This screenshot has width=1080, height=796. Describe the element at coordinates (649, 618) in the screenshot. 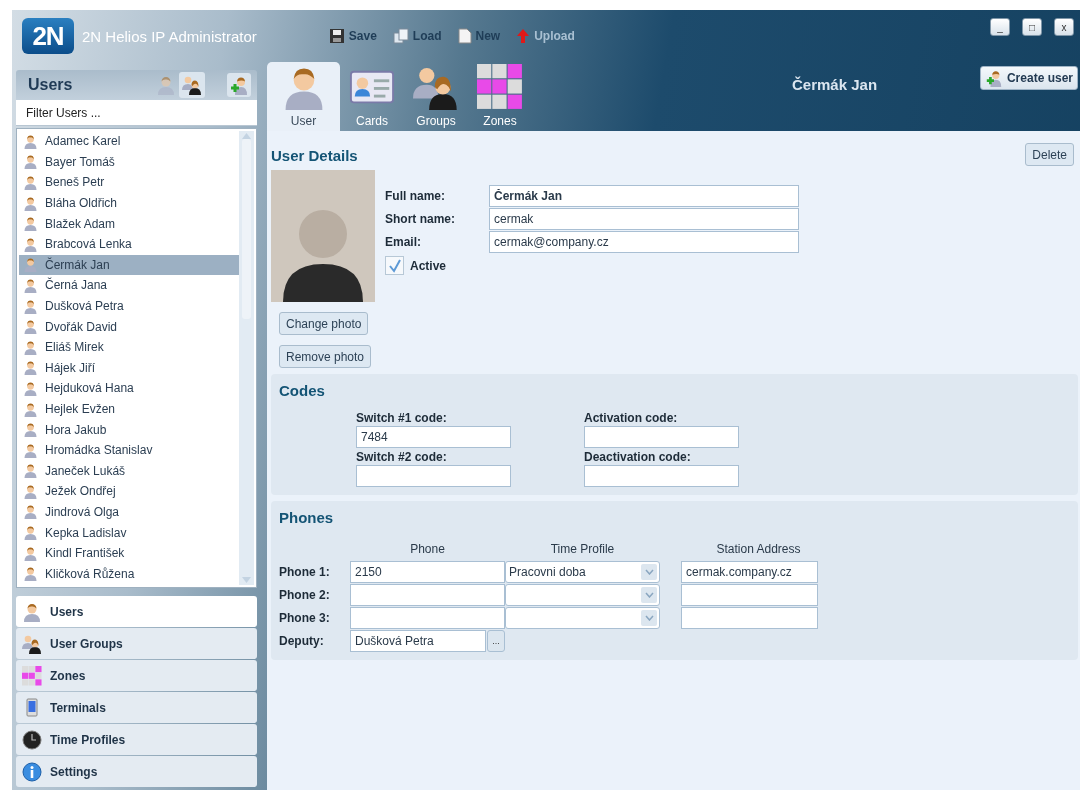

I see `chevron-down-icon` at that location.